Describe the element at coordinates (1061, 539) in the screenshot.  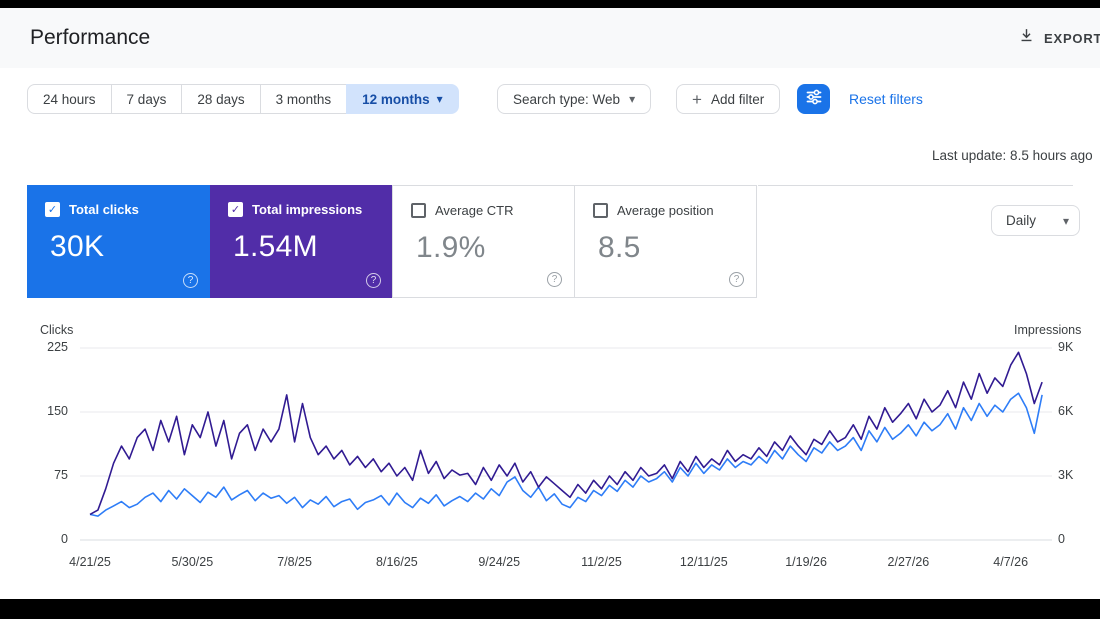
I see `right-axis-tick: 0` at that location.